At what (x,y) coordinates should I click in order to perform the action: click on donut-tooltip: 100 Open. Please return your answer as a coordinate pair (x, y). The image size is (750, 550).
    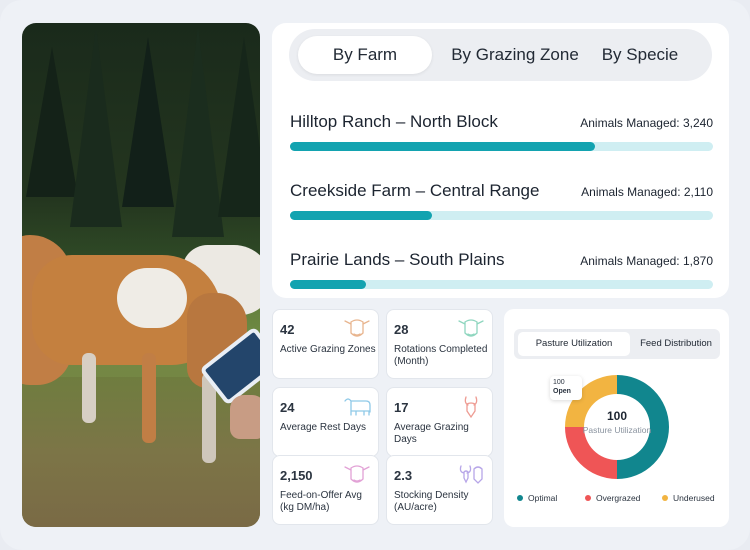
    Looking at the image, I should click on (566, 388).